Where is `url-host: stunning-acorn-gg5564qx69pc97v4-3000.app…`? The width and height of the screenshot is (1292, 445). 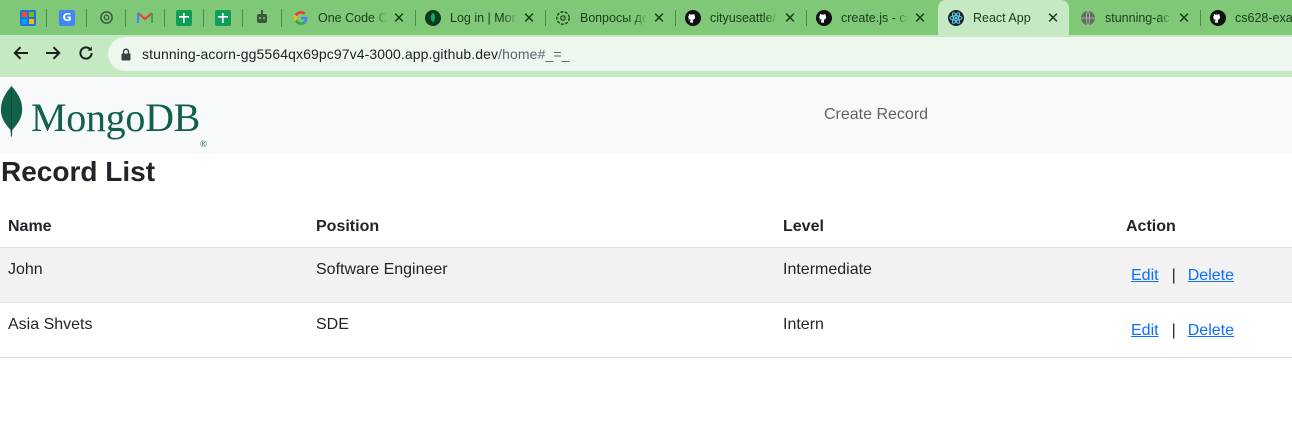
url-host: stunning-acorn-gg5564qx69pc97v4-3000.app… is located at coordinates (320, 54).